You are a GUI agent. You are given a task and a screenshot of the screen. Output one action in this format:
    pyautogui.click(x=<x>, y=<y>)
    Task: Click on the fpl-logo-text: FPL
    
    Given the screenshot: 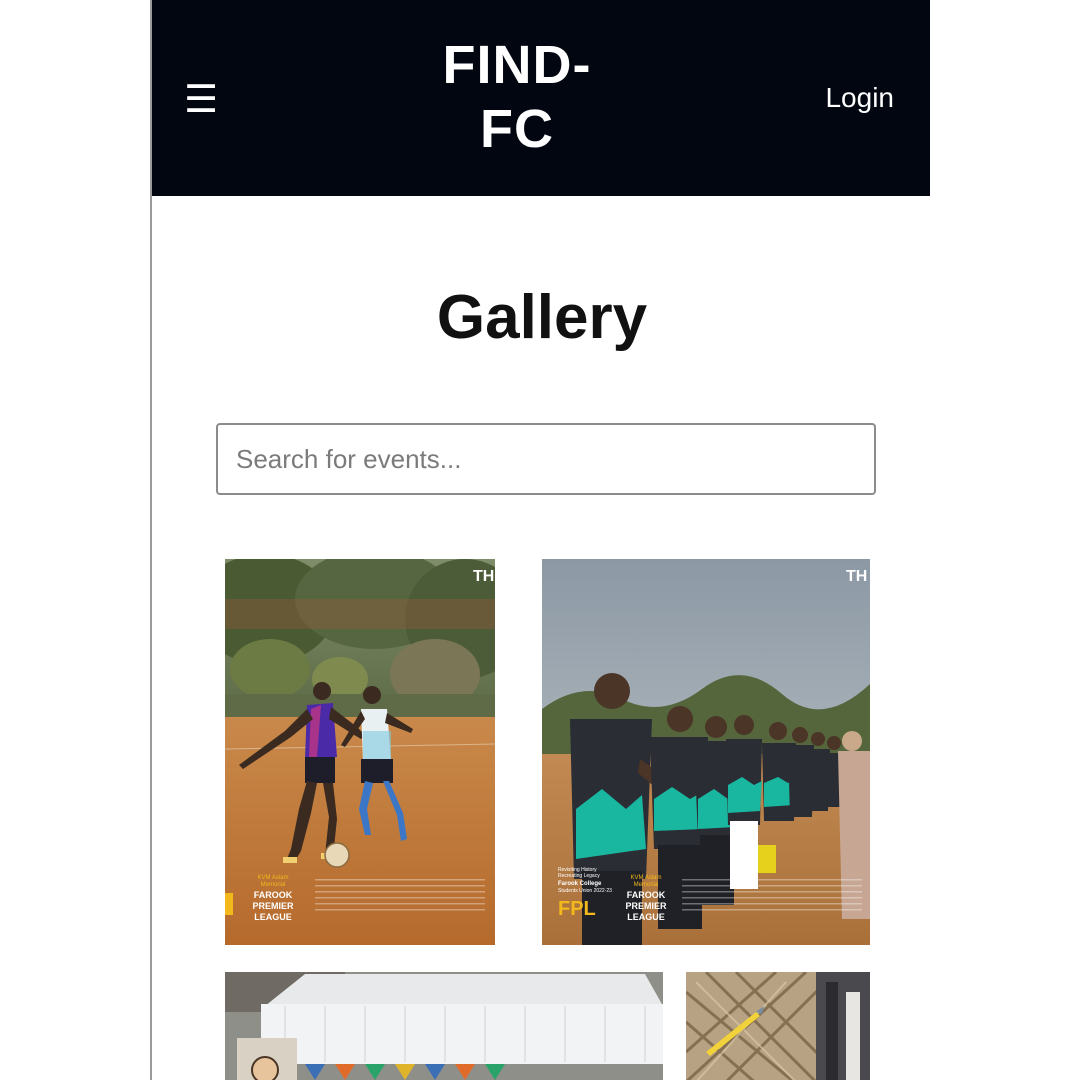 What is the action you would take?
    pyautogui.click(x=577, y=909)
    